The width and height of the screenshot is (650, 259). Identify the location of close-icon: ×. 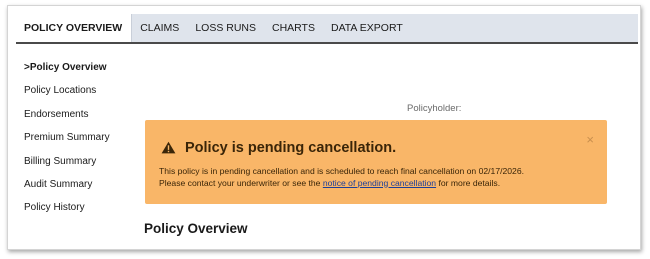
(590, 139).